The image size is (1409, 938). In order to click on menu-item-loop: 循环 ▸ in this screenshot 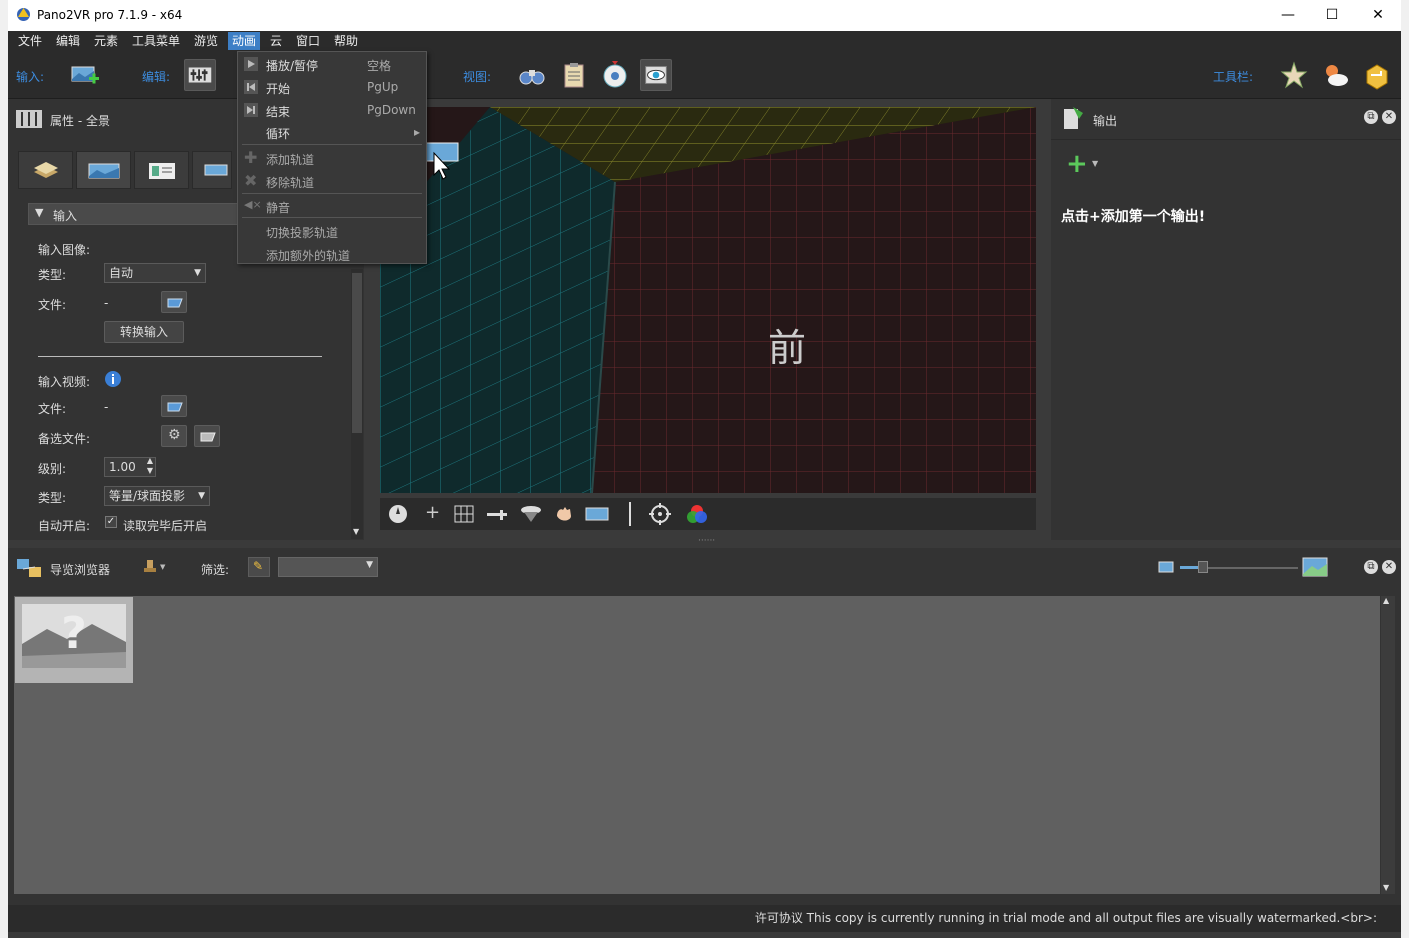, I will do `click(332, 132)`.